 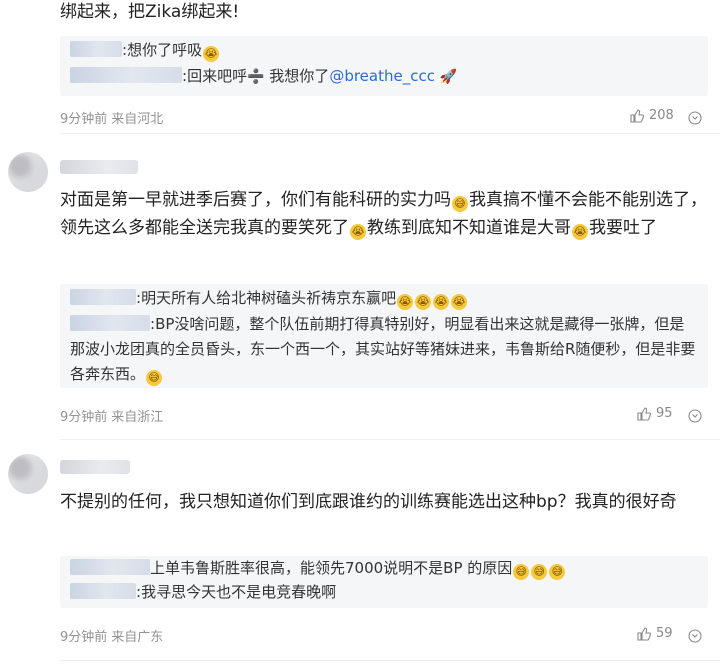 What do you see at coordinates (382, 76) in the screenshot?
I see `mention-link: @breathe_ccc` at bounding box center [382, 76].